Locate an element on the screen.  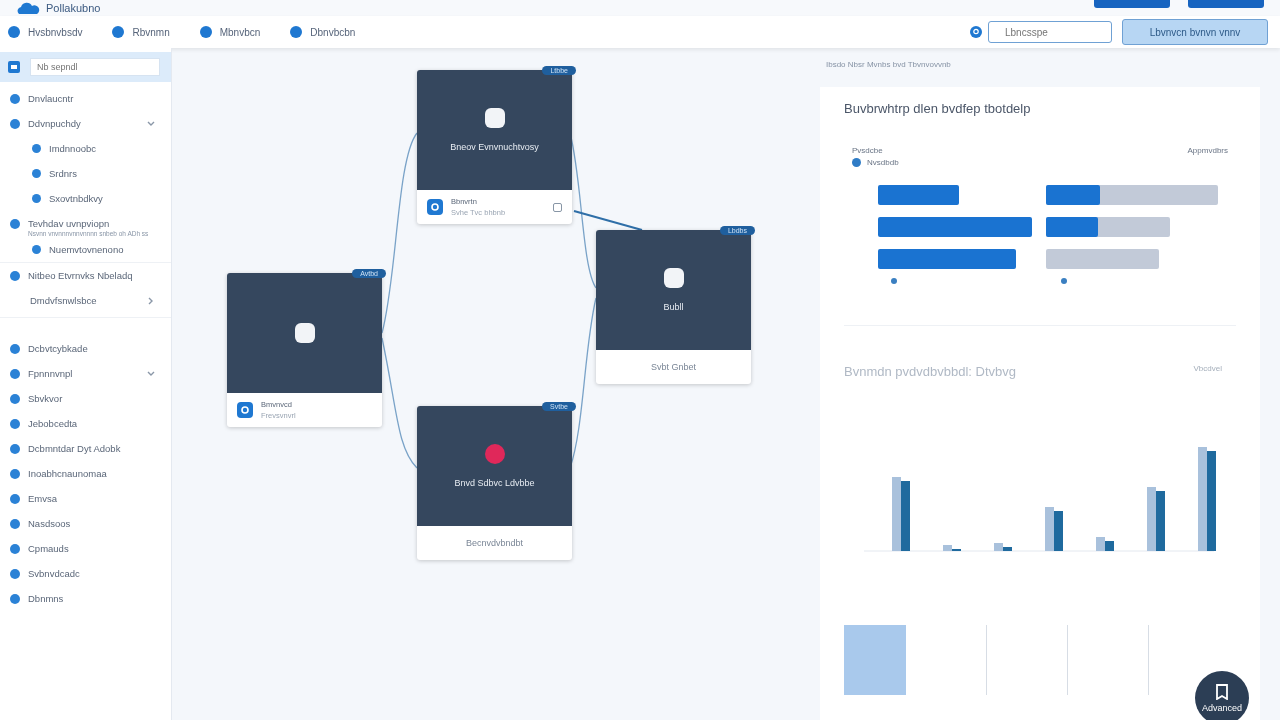
legend-title: Pvsdcbe is located at coordinates (868, 150).